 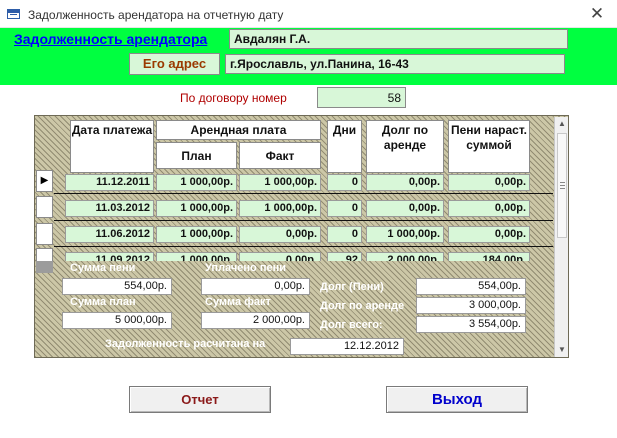 What do you see at coordinates (109, 256) in the screenshot?
I see `row-date-cell: 11.09.2012` at bounding box center [109, 256].